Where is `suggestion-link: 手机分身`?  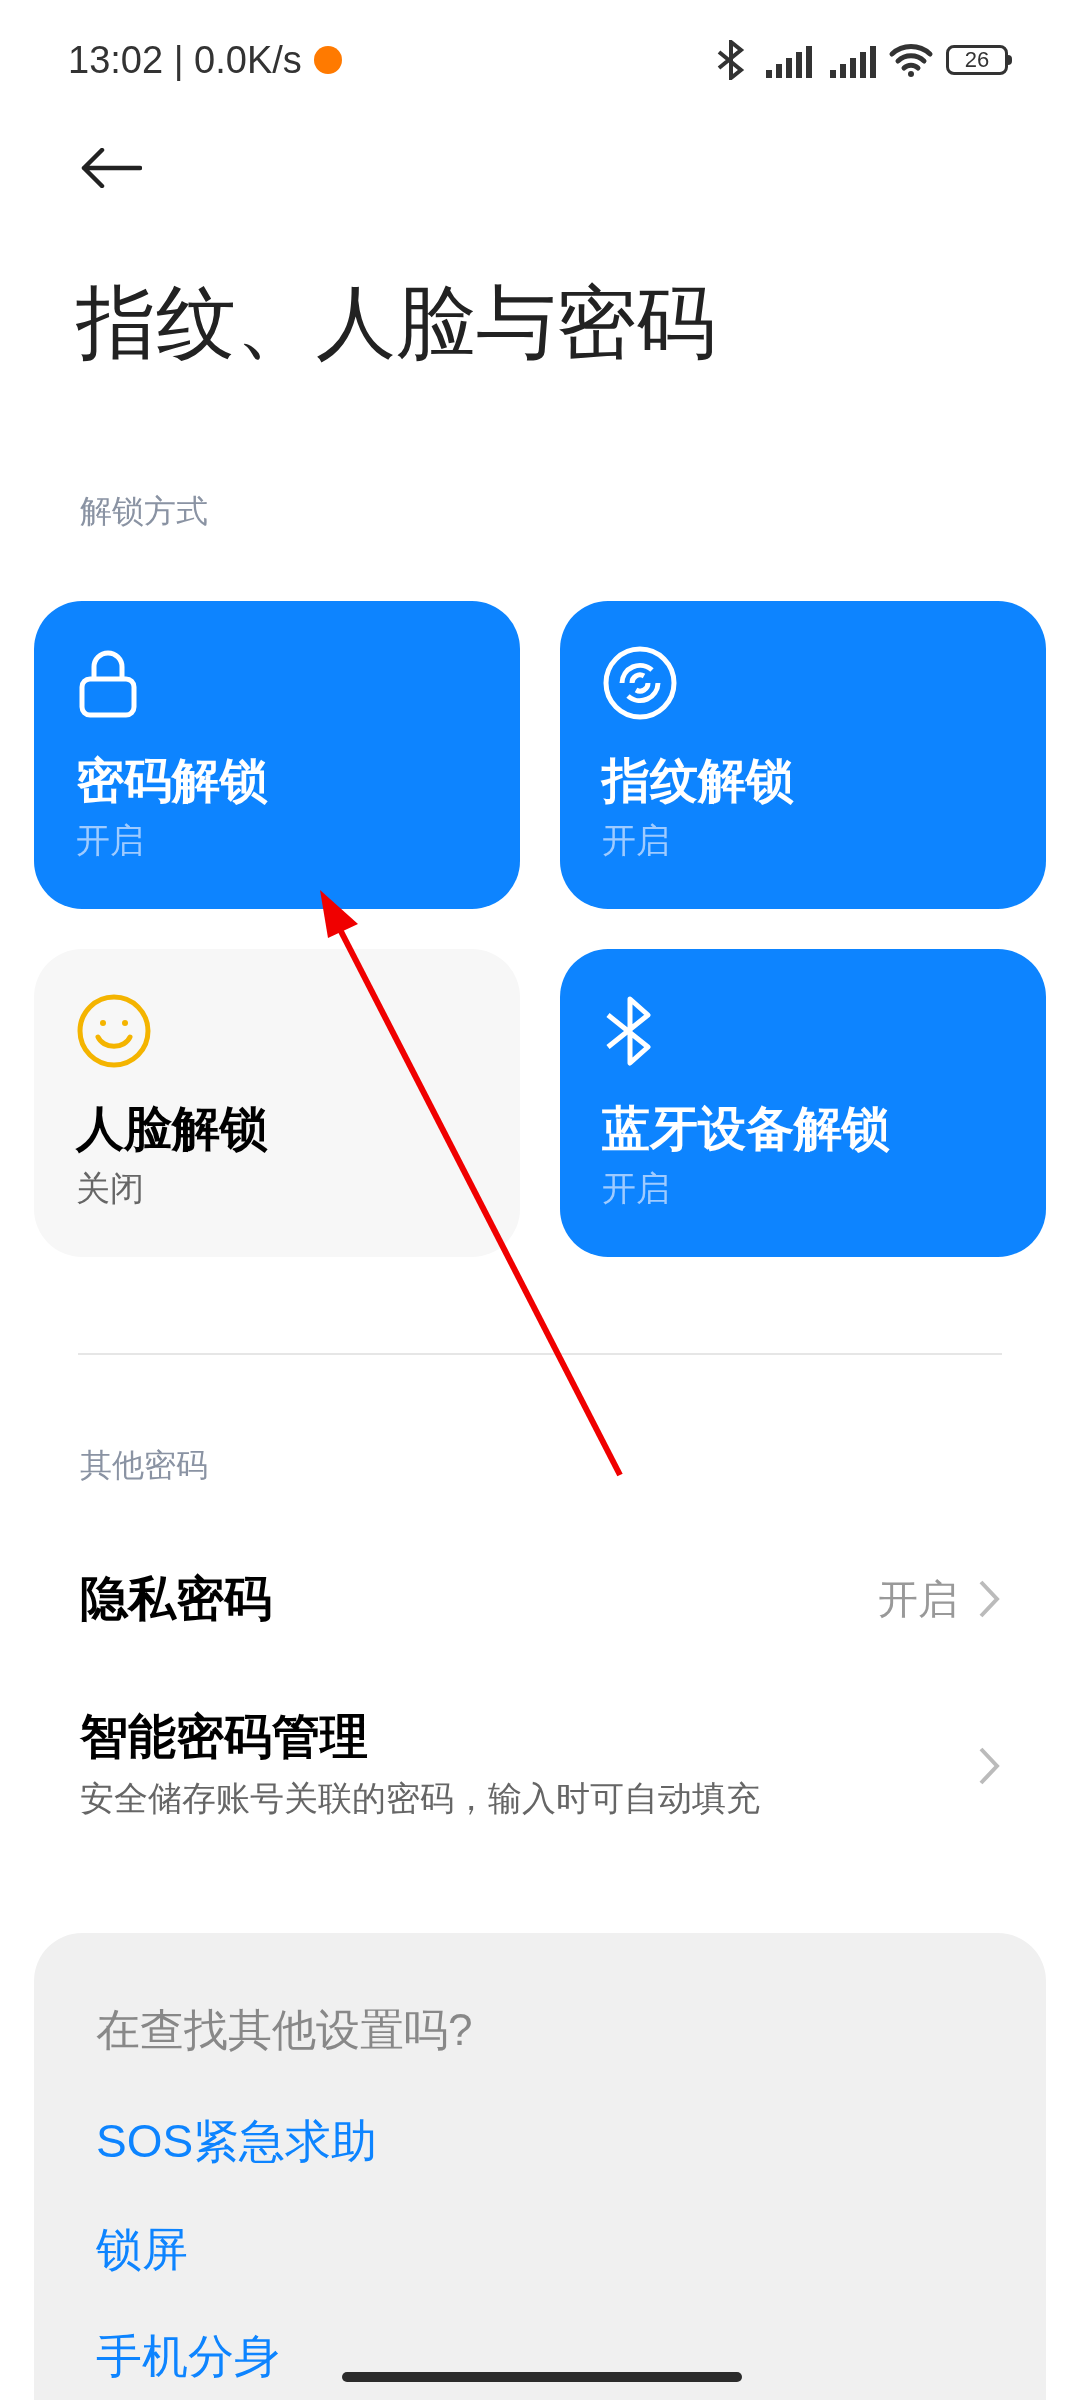
suggestion-link: 手机分身 is located at coordinates (188, 2357).